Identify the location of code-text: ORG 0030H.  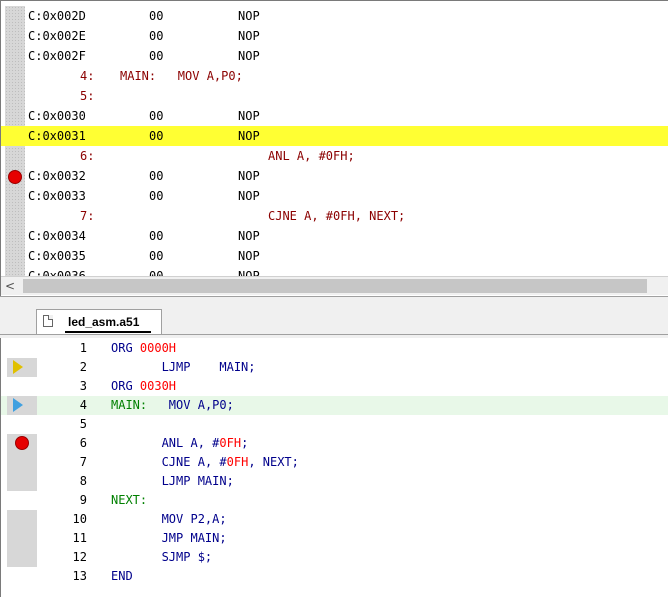
(143, 386).